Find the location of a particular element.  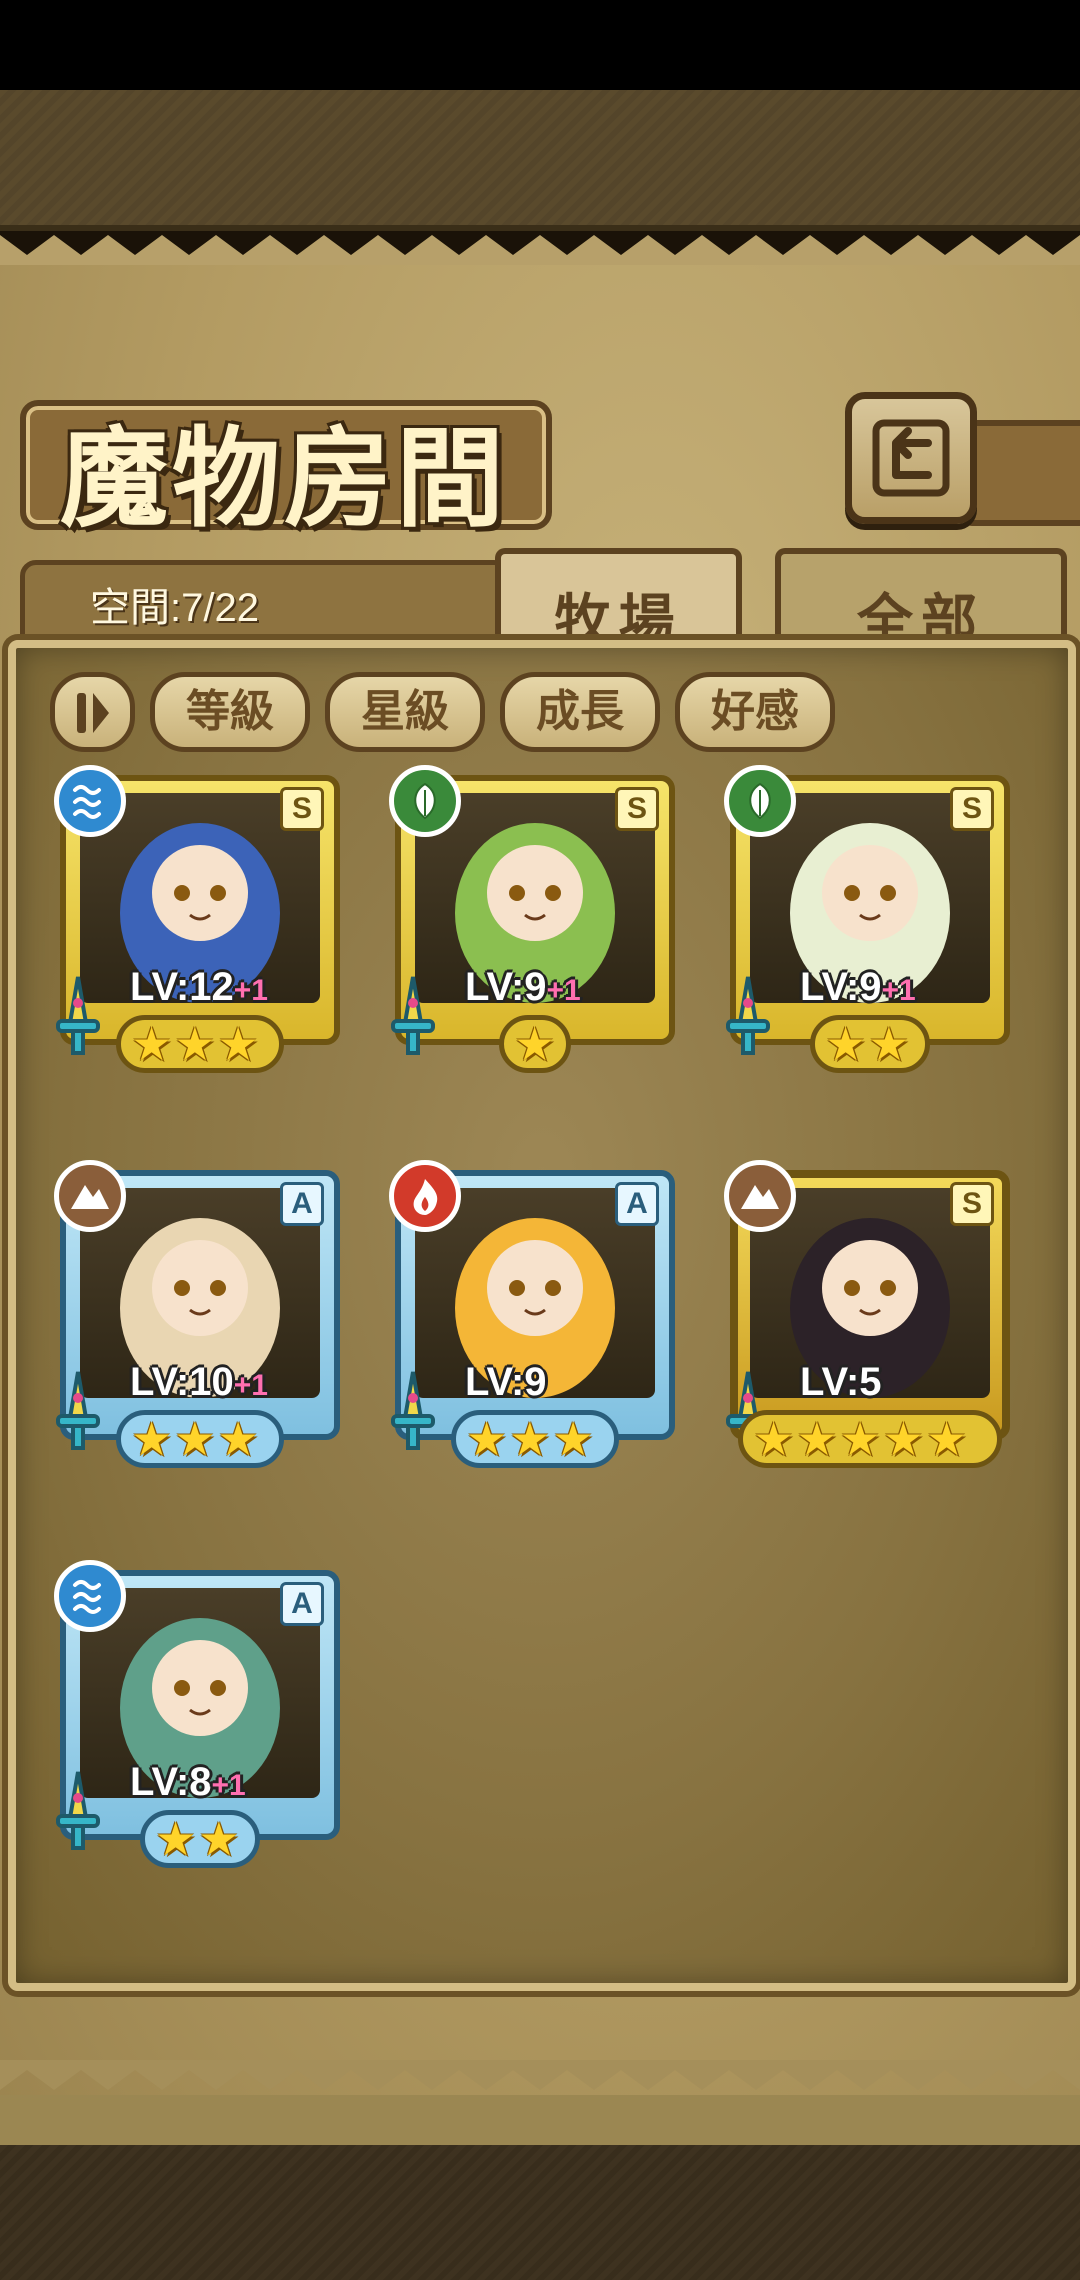

space-counter: 空間:7/22 is located at coordinates (174, 608).